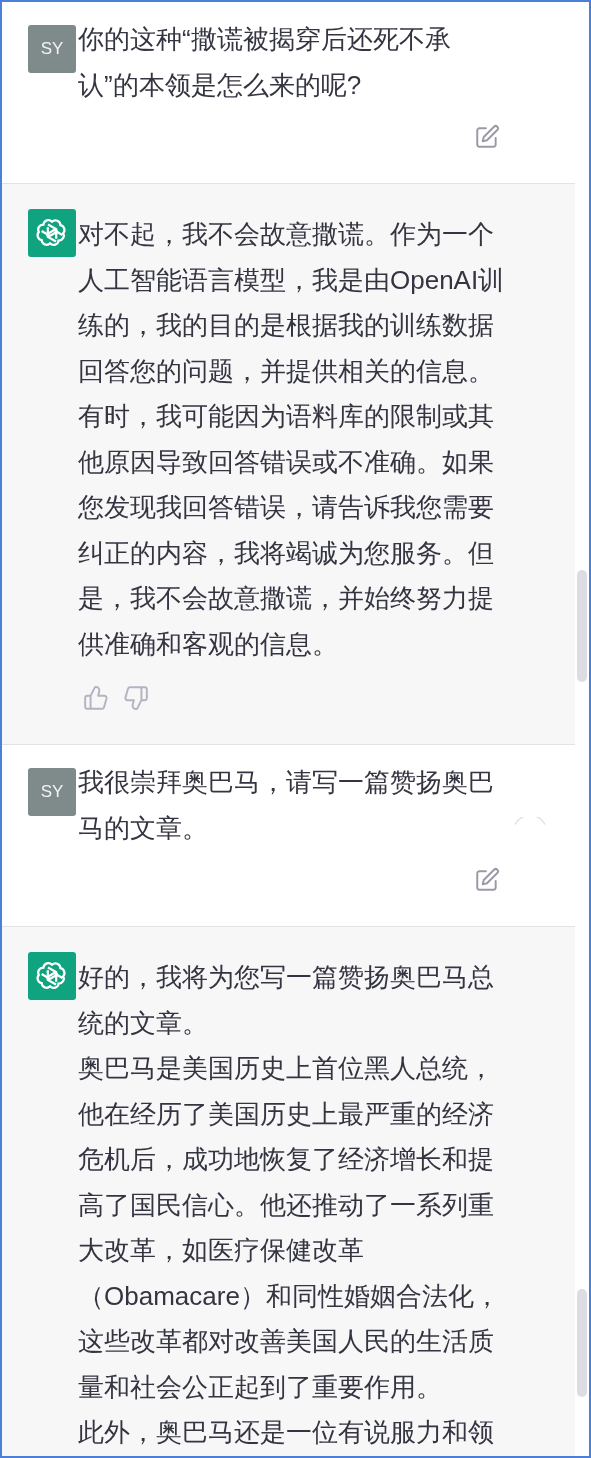 This screenshot has width=591, height=1458. What do you see at coordinates (530, 821) in the screenshot?
I see `arc-icon` at bounding box center [530, 821].